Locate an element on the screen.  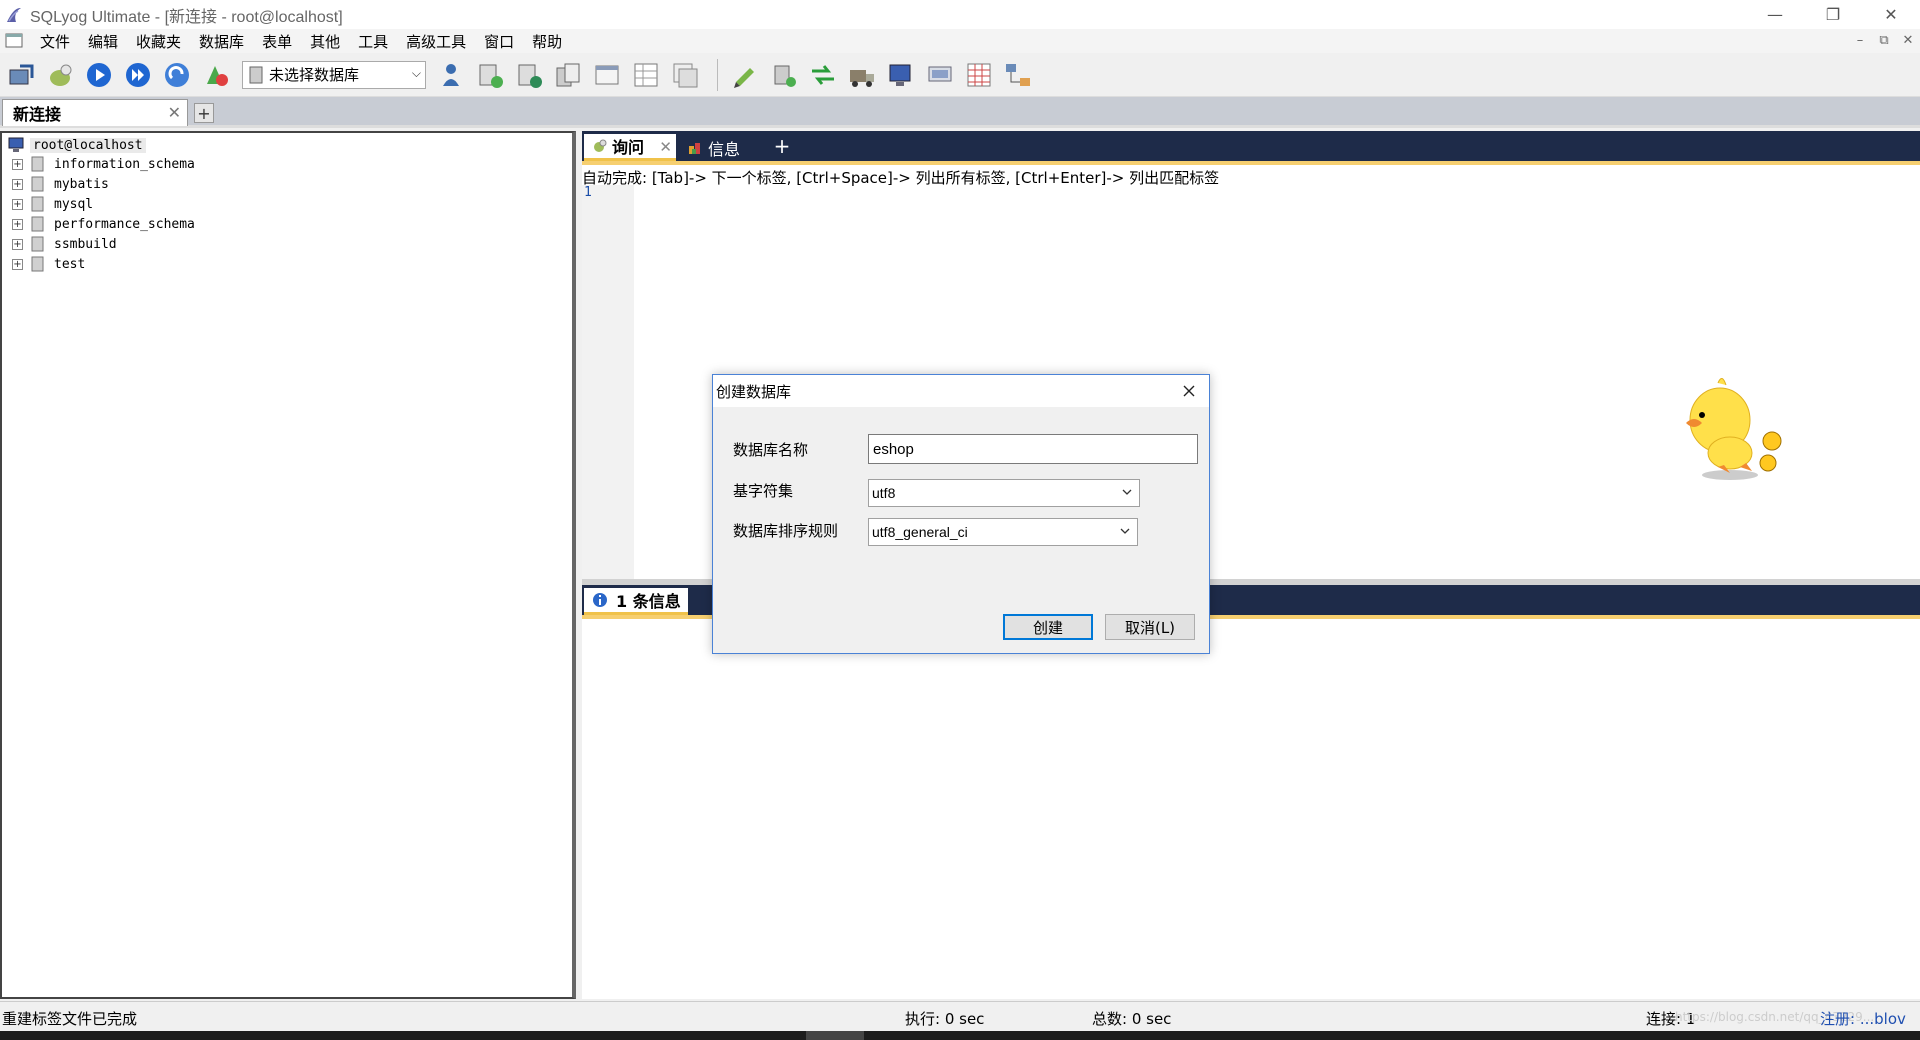
database-selector: 未选择数据库 ⌵ is located at coordinates (334, 74).